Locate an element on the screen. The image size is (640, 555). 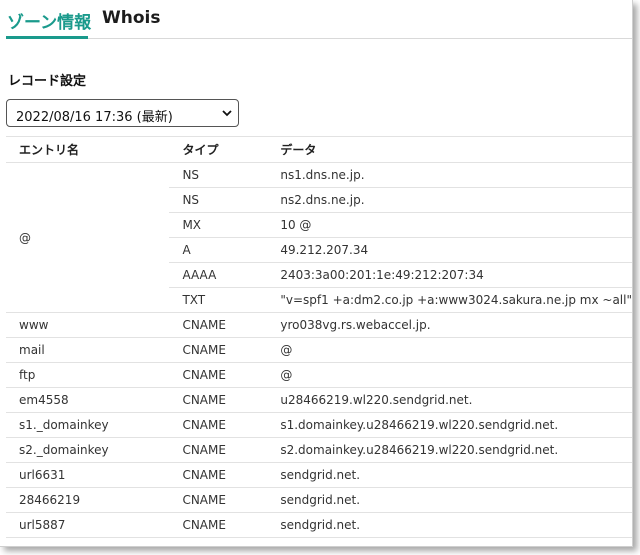
record-data-cell: 2403:3a00:201:1e:49:212:207:34 is located at coordinates (449, 275).